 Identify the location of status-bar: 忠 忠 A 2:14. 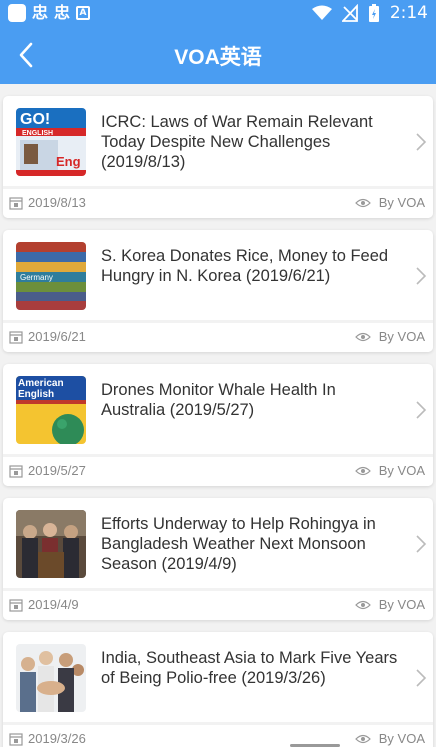
(218, 13).